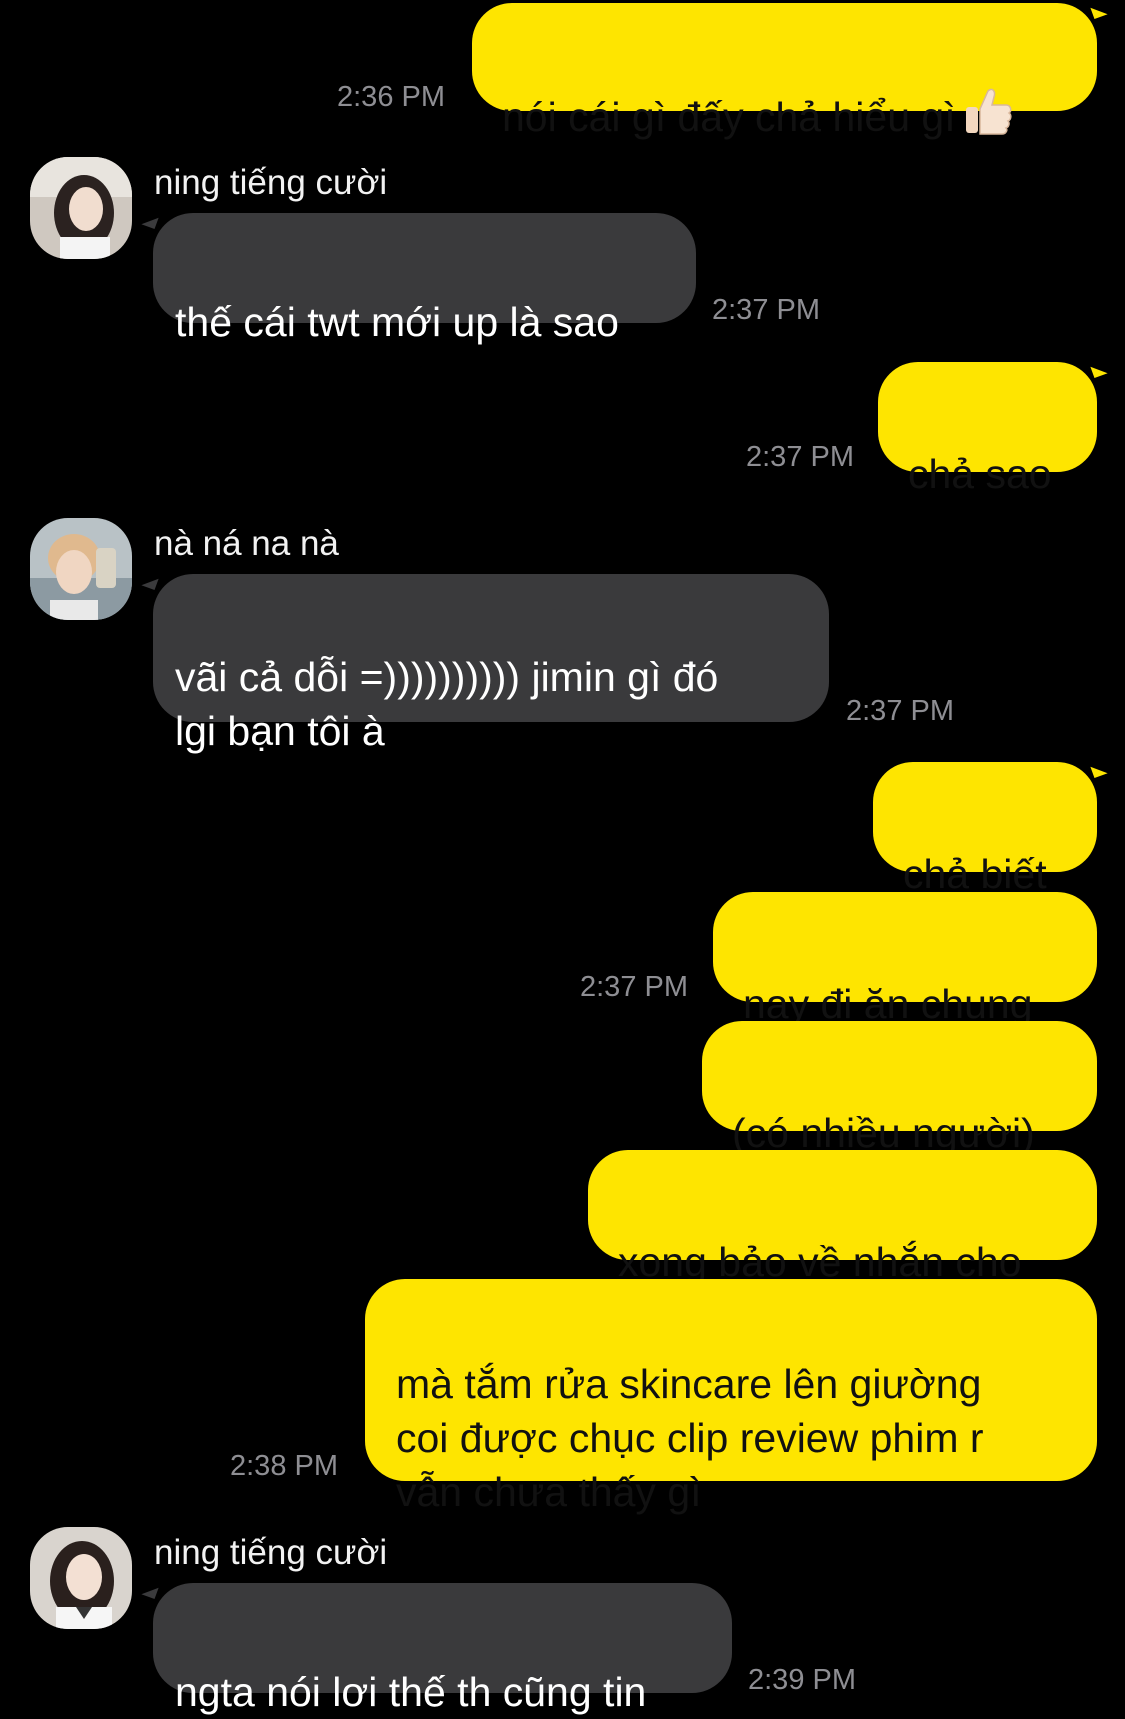 The image size is (1125, 1719). I want to click on message-text: thế cái twt mới up là sao, so click(397, 322).